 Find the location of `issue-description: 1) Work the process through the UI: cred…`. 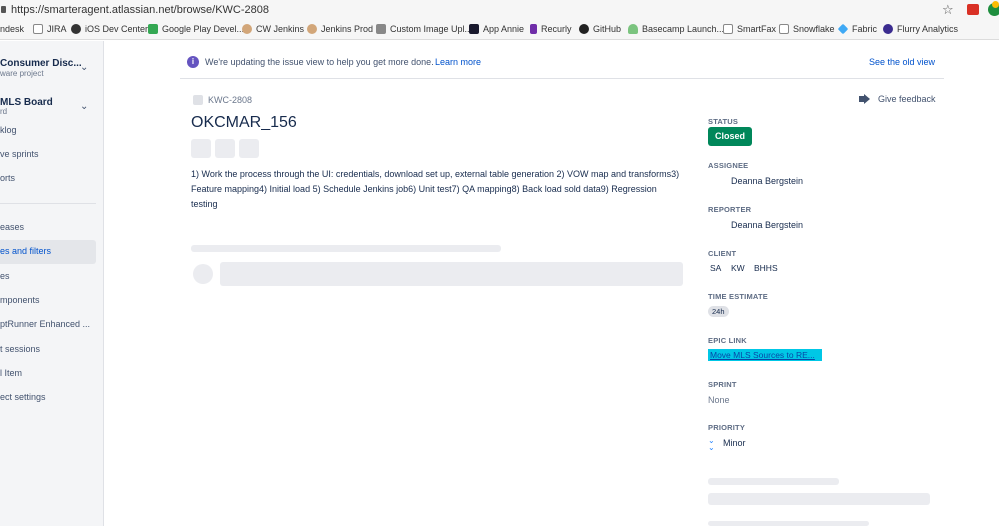

issue-description: 1) Work the process through the UI: cred… is located at coordinates (436, 189).